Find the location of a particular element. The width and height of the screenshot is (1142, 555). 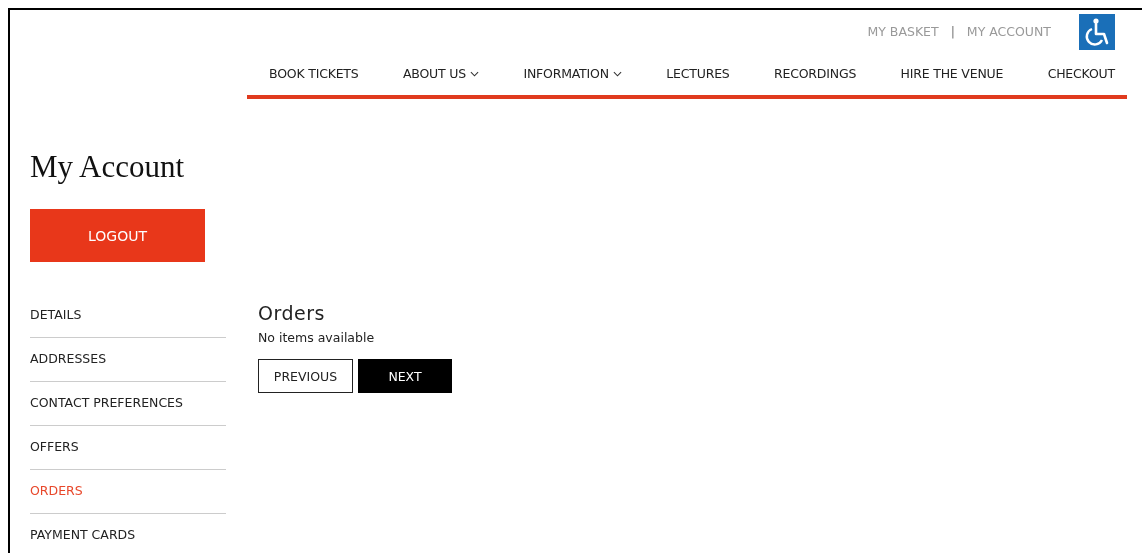

sidebar-item: OFFERS is located at coordinates (128, 448).